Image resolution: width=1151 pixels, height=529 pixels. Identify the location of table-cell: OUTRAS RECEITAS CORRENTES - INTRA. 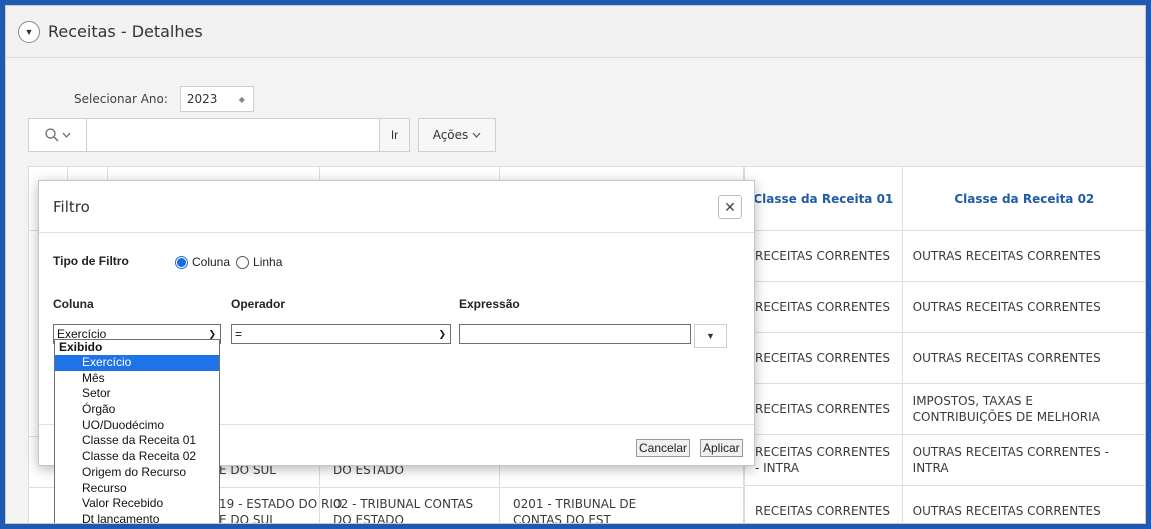
(1023, 460).